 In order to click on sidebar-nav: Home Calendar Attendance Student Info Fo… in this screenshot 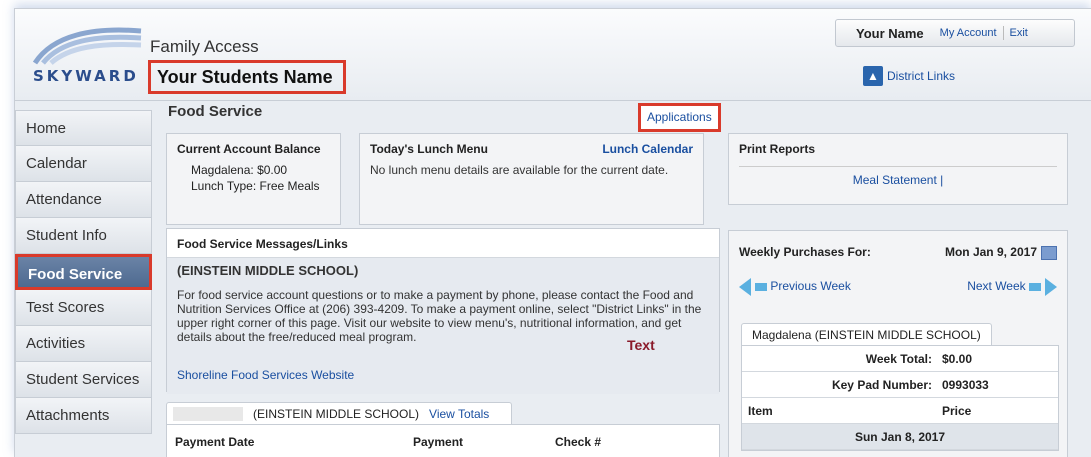, I will do `click(83, 272)`.